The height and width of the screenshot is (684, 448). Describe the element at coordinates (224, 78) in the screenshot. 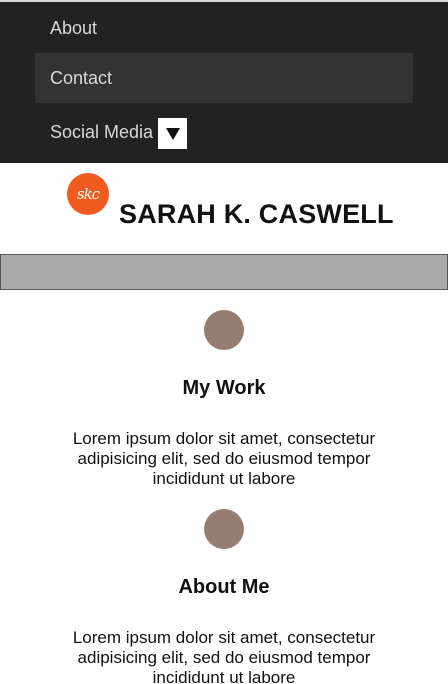

I see `nav-item-contact: Contact` at that location.